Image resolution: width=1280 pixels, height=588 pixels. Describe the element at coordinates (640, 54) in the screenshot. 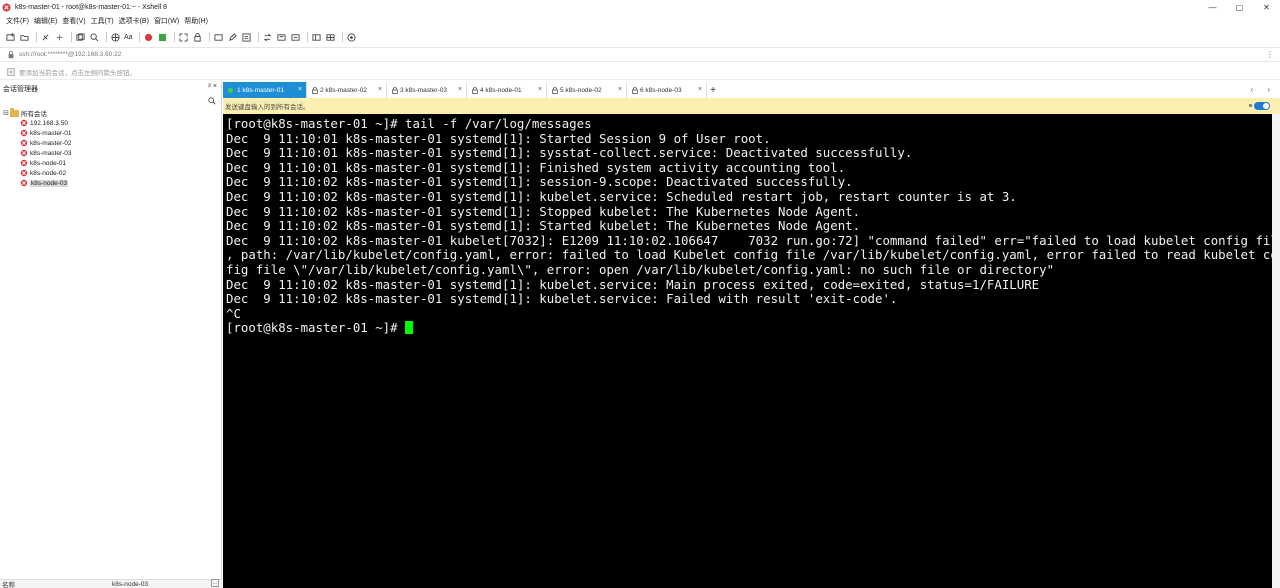

I see `address-bar: ⋮` at that location.